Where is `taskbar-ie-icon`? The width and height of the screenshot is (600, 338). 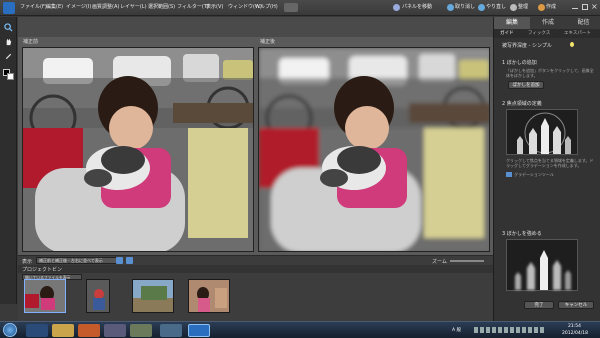 taskbar-ie-icon is located at coordinates (37, 330).